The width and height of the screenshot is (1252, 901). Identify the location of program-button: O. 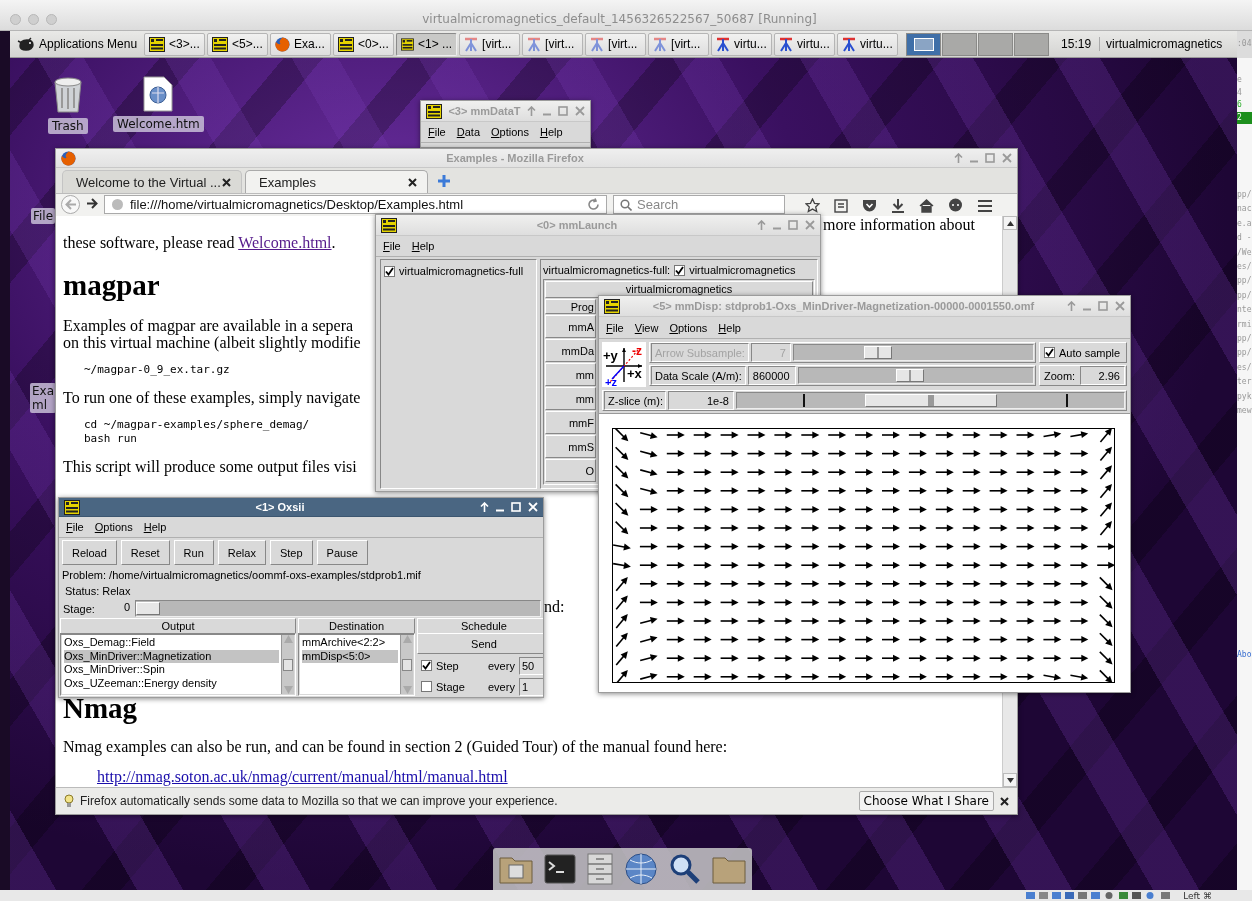
(570, 470).